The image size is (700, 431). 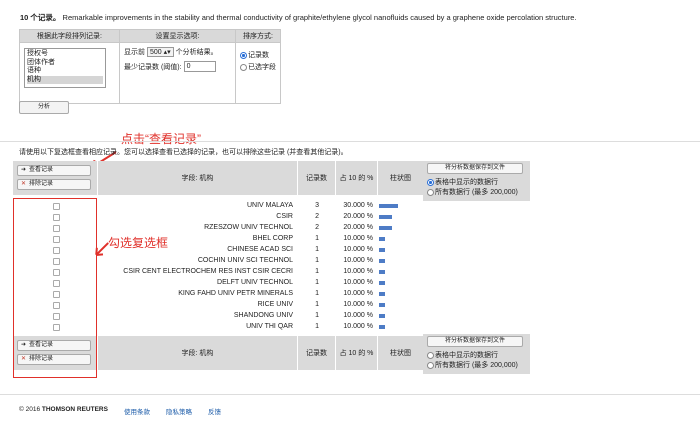 I want to click on copyright: © 2016, so click(x=30, y=409).